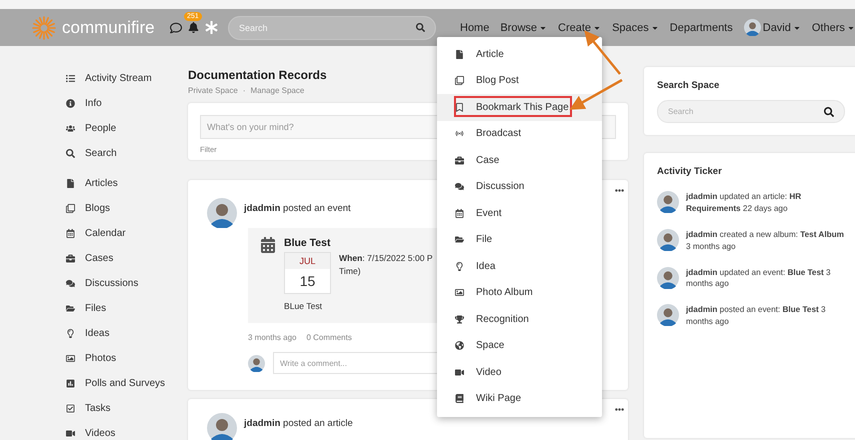  I want to click on nav-link: Others, so click(833, 28).